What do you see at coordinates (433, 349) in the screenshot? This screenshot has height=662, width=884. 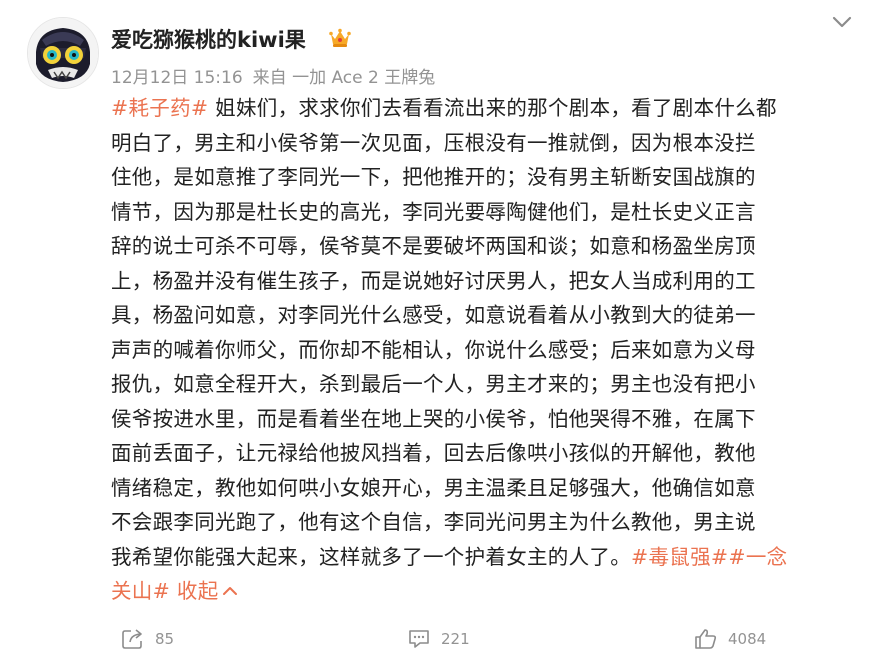 I see `content-text: 声声的喊着你师父，而你却不能相认，你说什么感受；后来如意为义母` at bounding box center [433, 349].